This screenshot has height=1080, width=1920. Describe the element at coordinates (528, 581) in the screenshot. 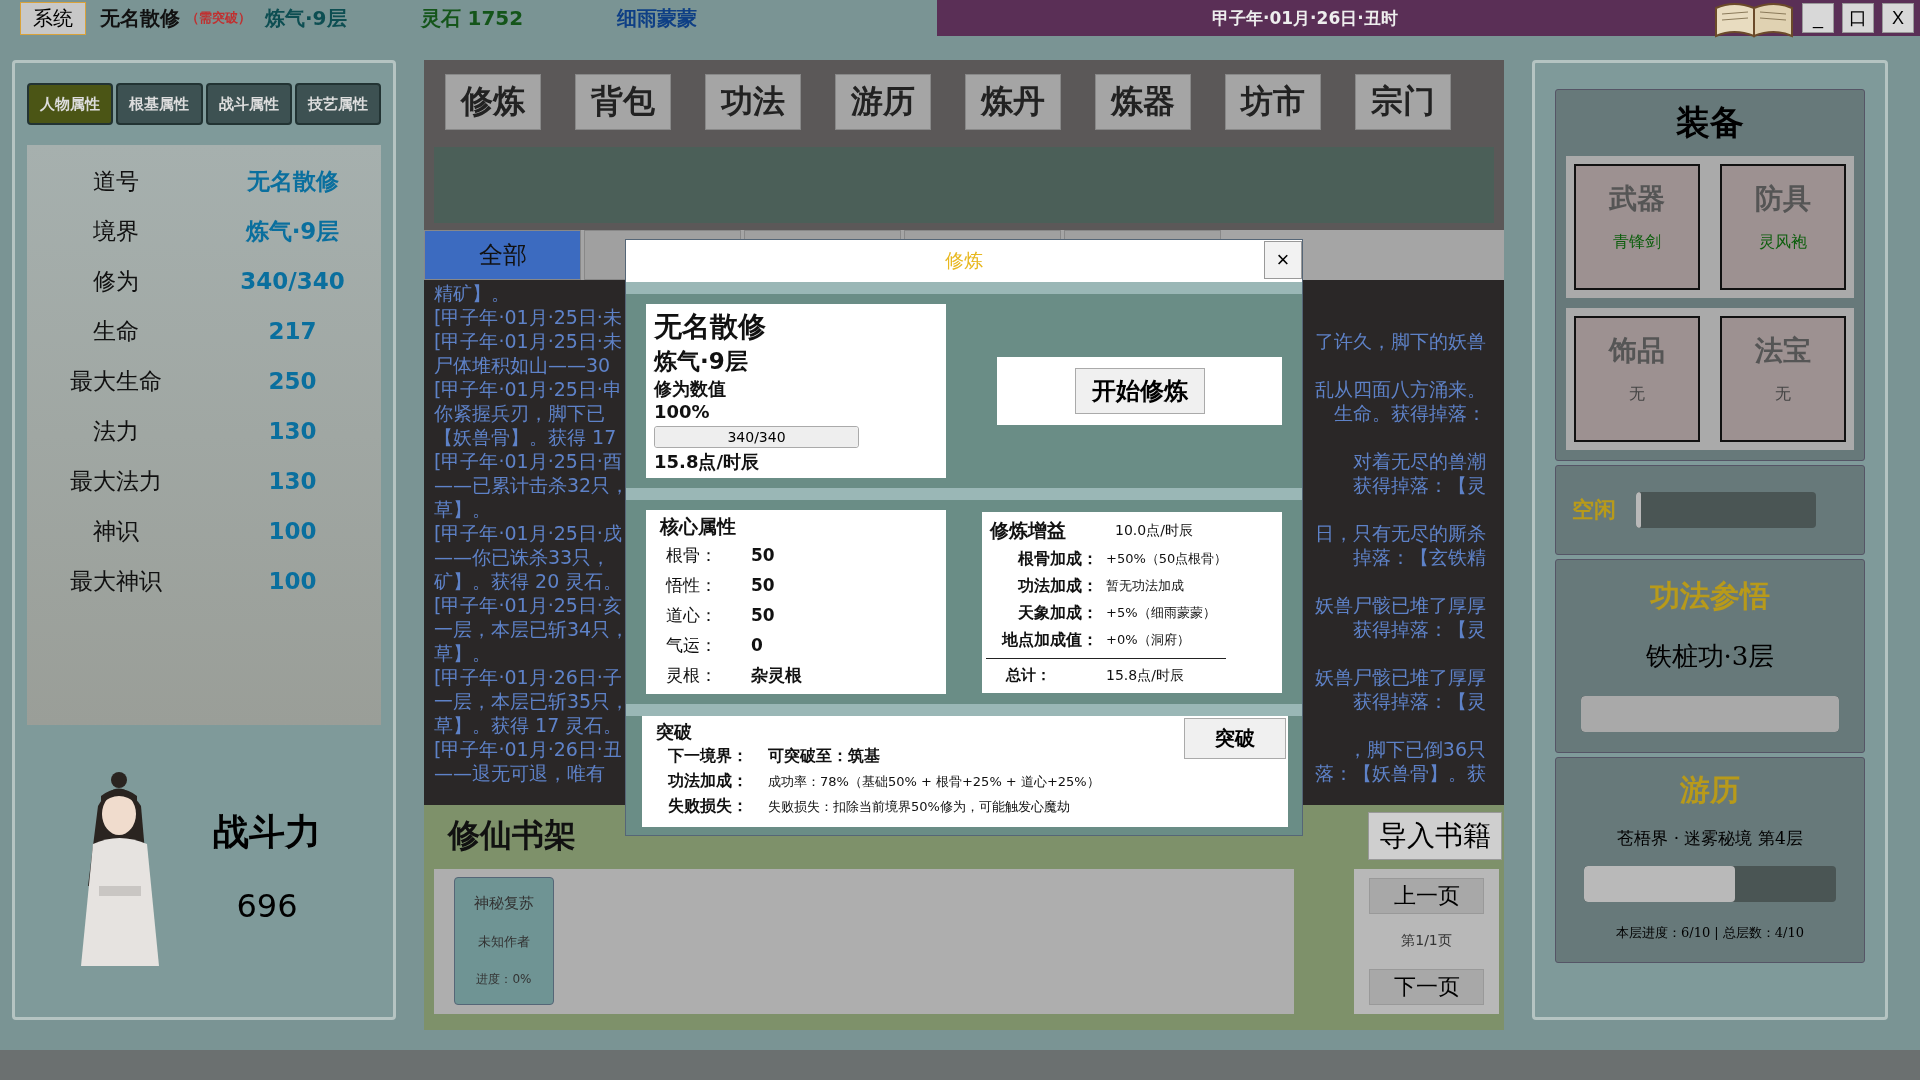

I see `log-text: 矿】。获得 20 灵石。` at that location.